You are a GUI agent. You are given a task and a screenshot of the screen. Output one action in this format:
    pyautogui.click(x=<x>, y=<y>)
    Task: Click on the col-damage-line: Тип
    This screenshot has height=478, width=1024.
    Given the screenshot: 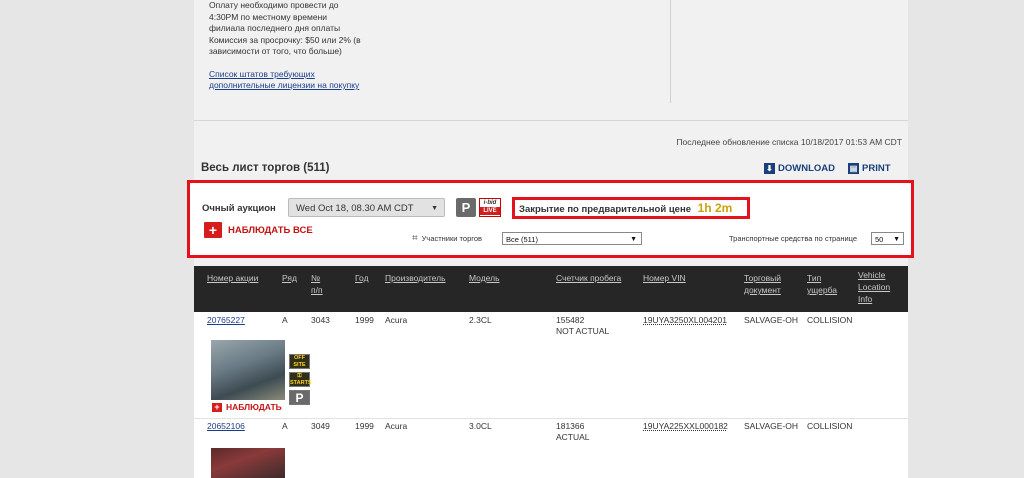 What is the action you would take?
    pyautogui.click(x=814, y=278)
    